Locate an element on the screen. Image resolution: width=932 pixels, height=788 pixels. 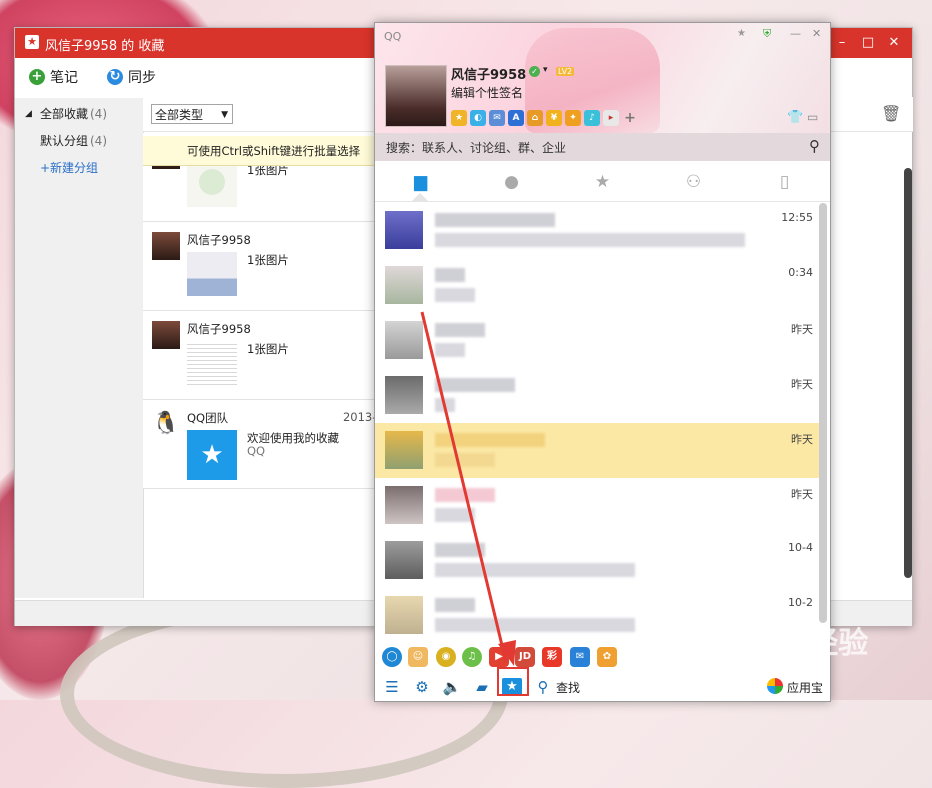
wallet-icon: ¥ is located at coordinates (554, 118).